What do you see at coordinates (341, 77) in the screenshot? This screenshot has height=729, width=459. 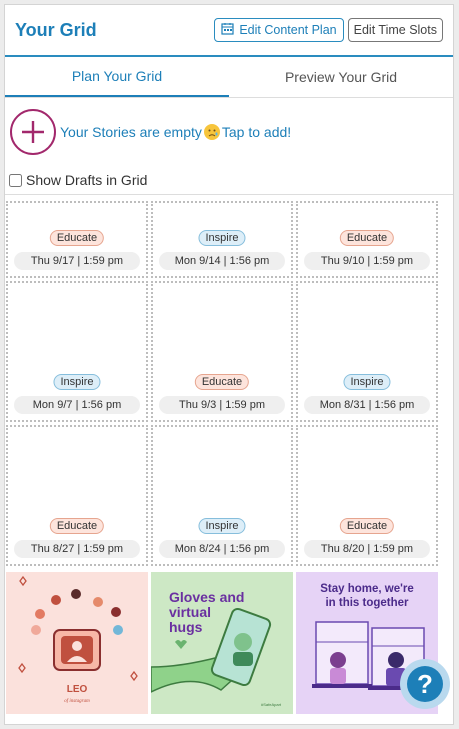 I see `tab-preview-your-grid: Preview Your Grid` at bounding box center [341, 77].